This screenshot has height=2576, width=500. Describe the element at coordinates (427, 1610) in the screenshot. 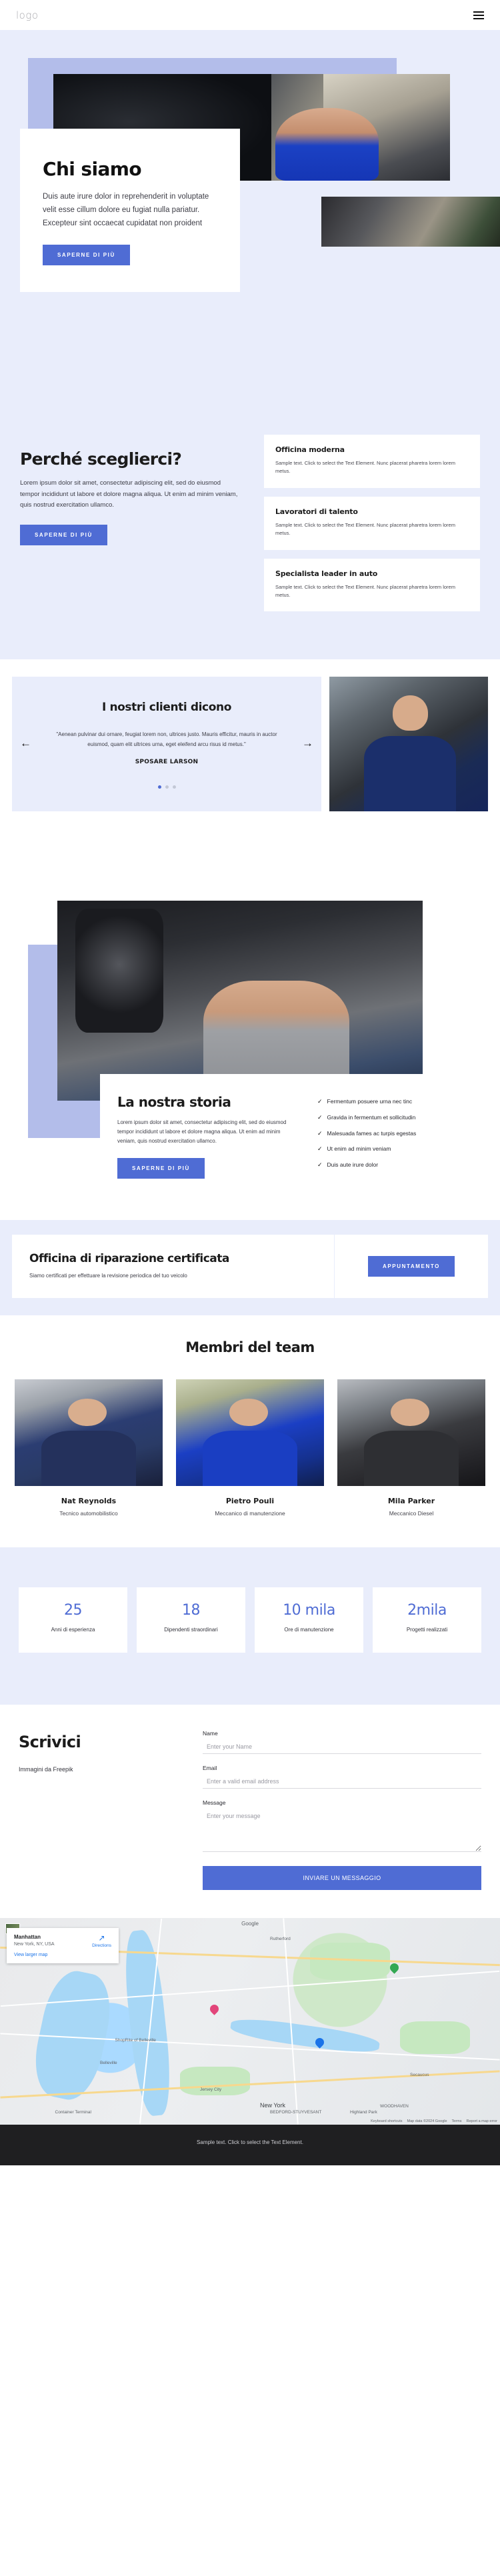

I see `stat-value: 2mila` at that location.